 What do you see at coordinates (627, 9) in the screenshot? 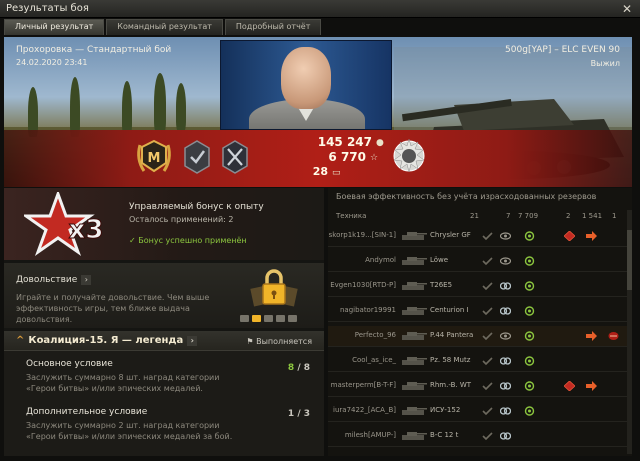
I see `close-icon: ✕` at bounding box center [627, 9].